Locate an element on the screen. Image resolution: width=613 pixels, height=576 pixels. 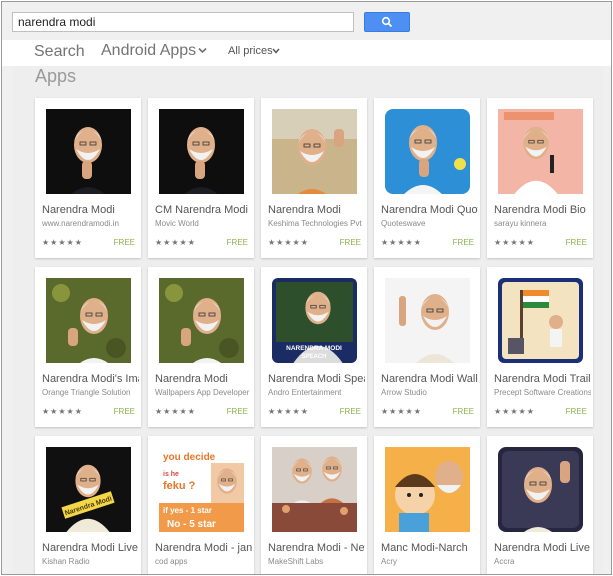
app-title: Narendra Modi's Images is located at coordinates (90, 379).